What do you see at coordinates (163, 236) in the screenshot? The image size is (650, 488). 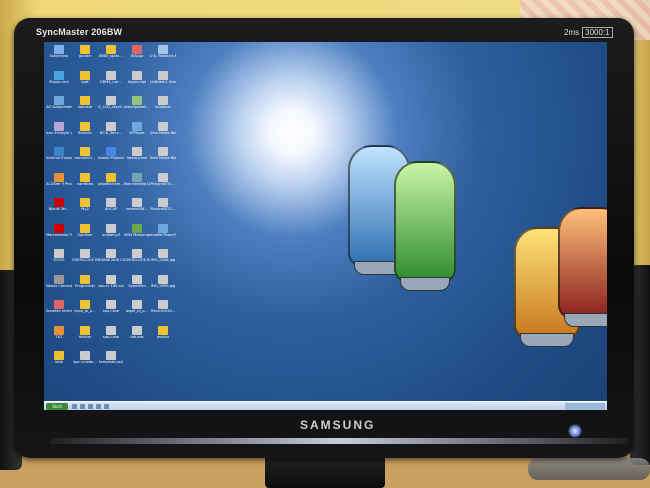 I see `desktop-icon: mobile PhoneTools` at bounding box center [163, 236].